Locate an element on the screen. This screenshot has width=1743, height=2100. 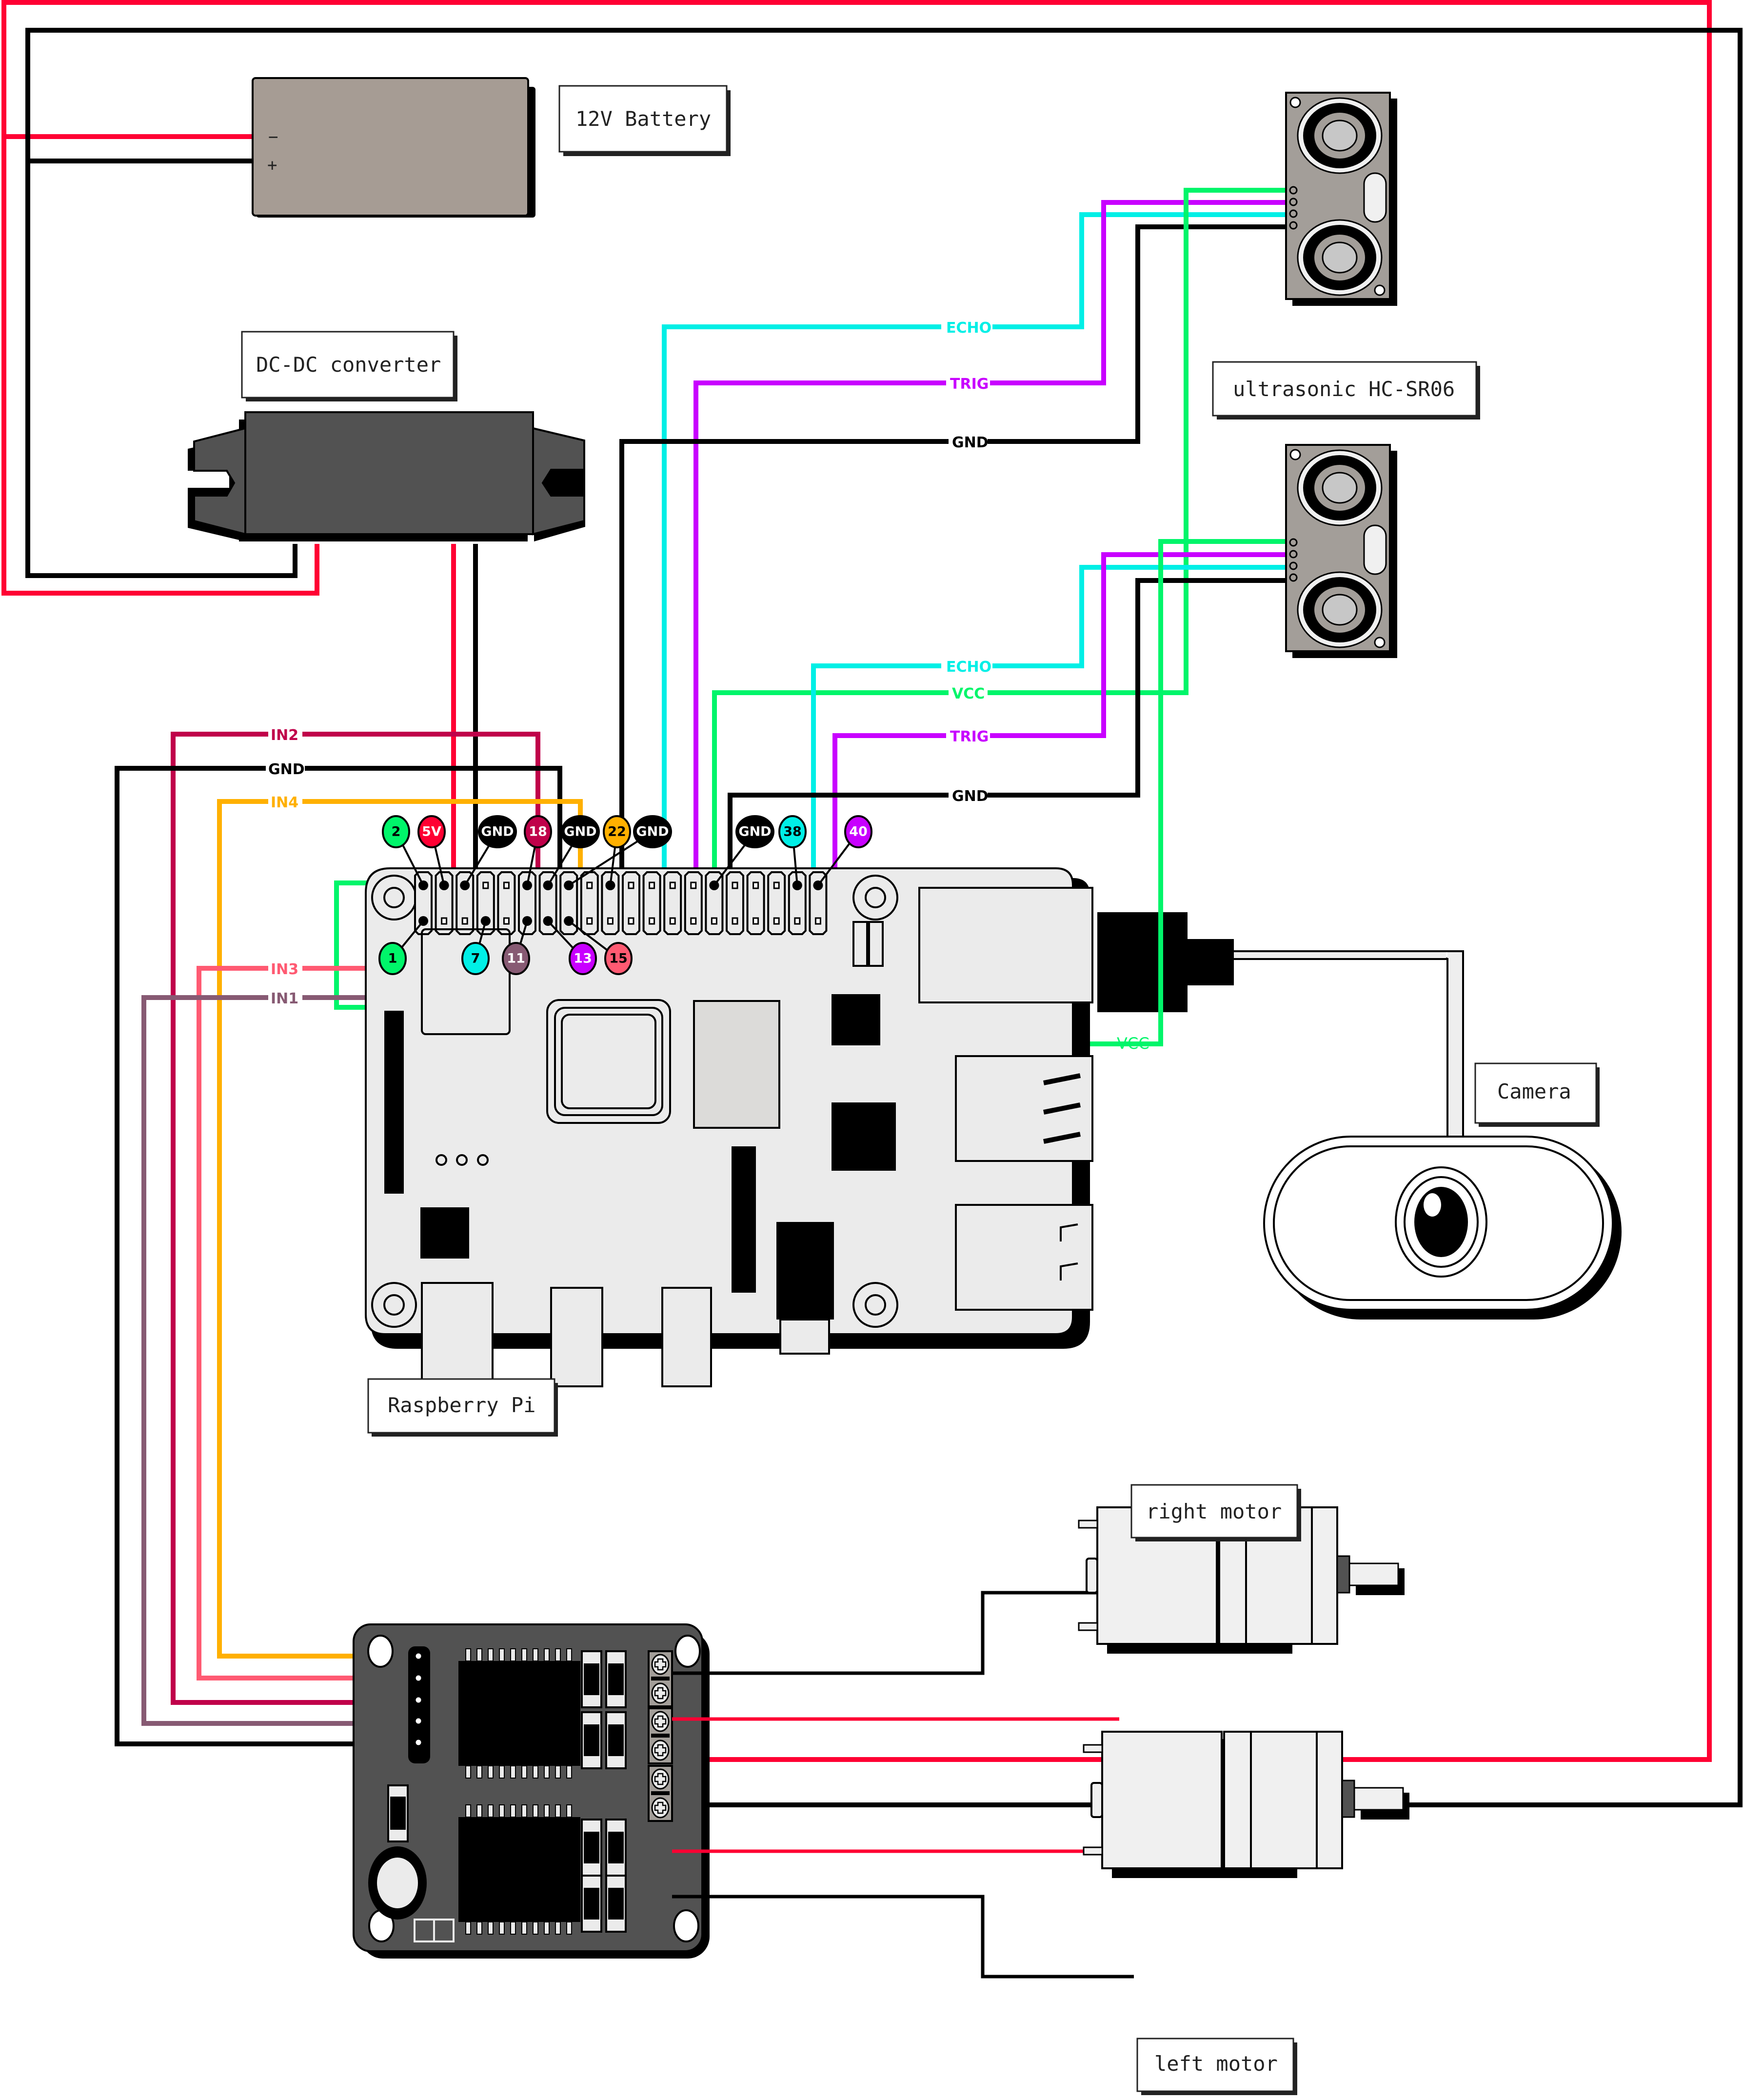
left-motor is located at coordinates (1246, 1804).